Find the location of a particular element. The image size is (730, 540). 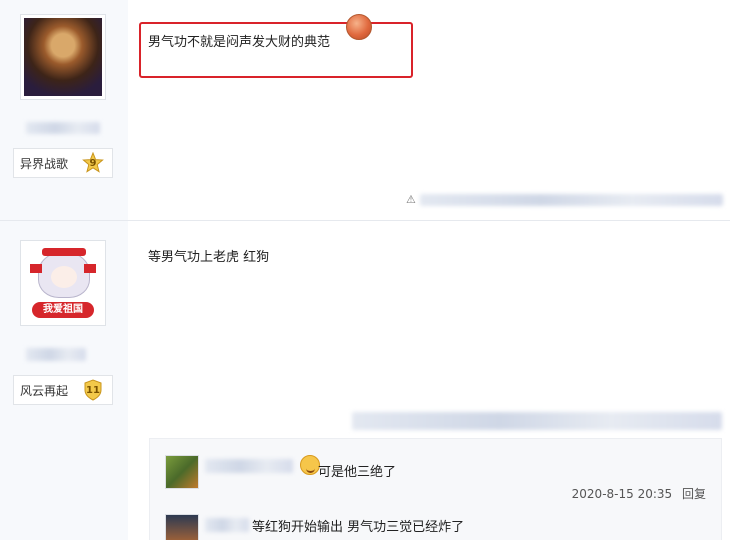

reply-meta: 2020-8-15 20:35 回复 is located at coordinates (639, 493).